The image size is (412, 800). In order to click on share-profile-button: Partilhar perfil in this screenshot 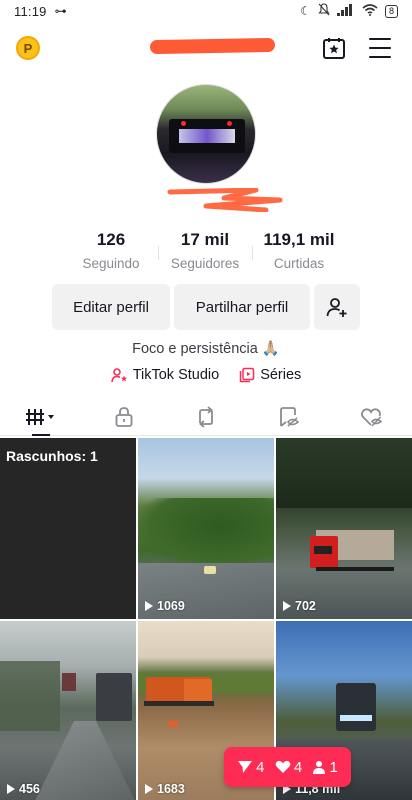, I will do `click(242, 307)`.